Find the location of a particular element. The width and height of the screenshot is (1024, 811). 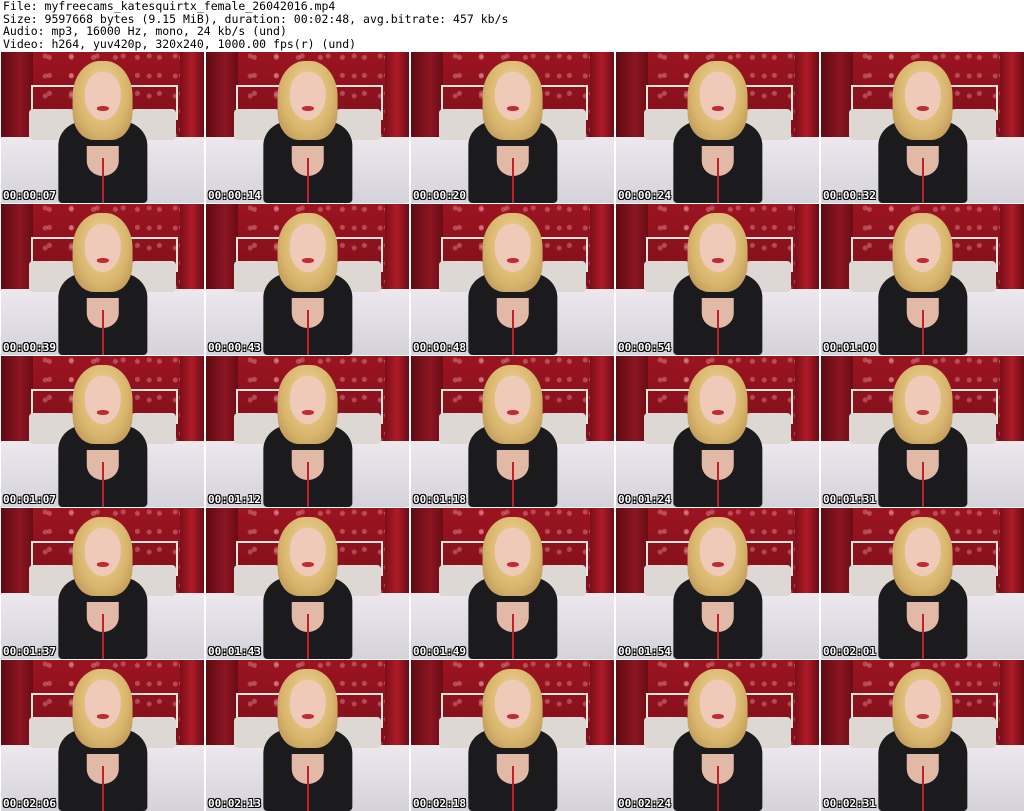

thumbnail-timestamp: 00:01:54 is located at coordinates (644, 651).